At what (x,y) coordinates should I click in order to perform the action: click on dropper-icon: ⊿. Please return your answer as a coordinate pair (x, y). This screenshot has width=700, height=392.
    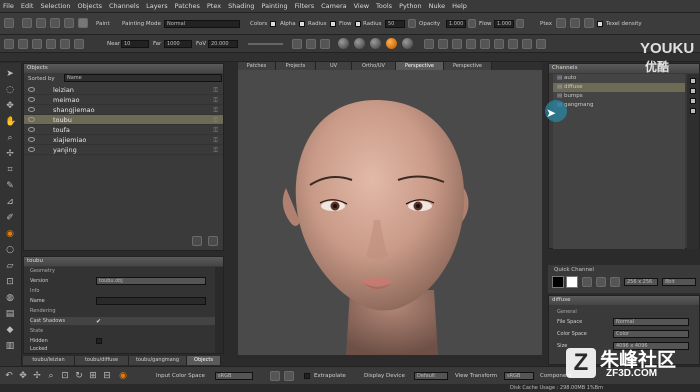
    Looking at the image, I should click on (10, 202).